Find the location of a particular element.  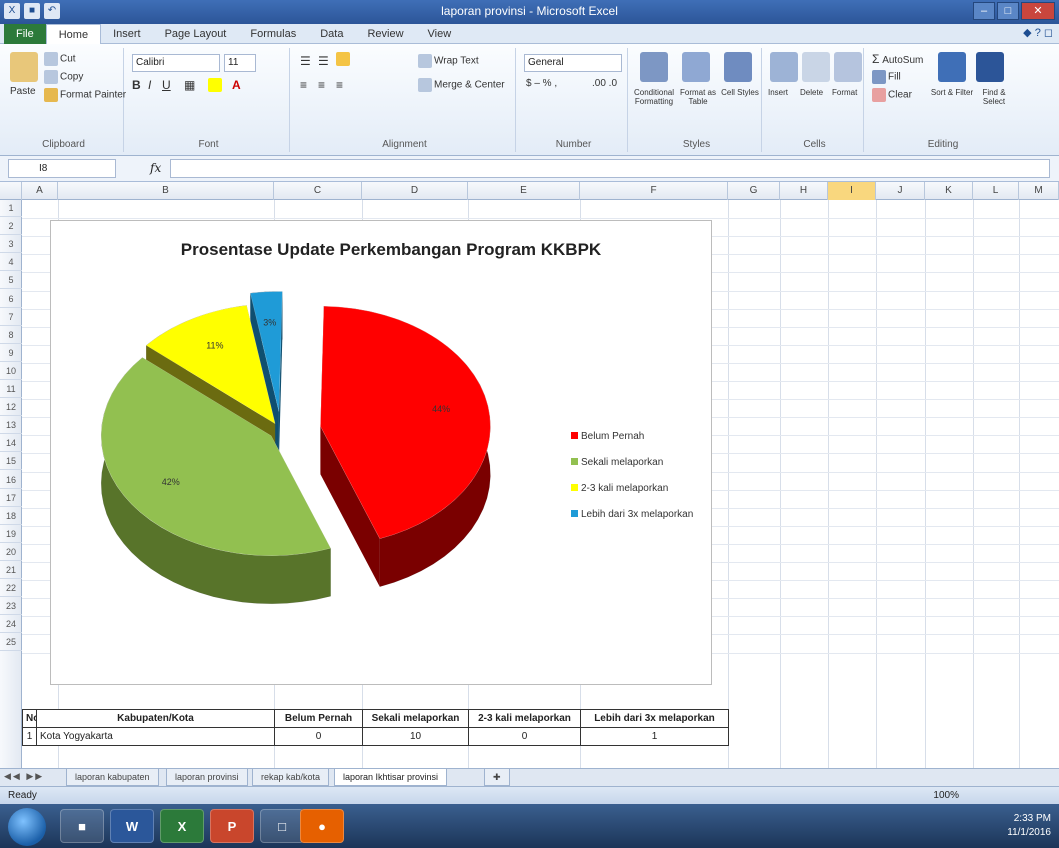

row-header-3: 3 is located at coordinates (11, 245).